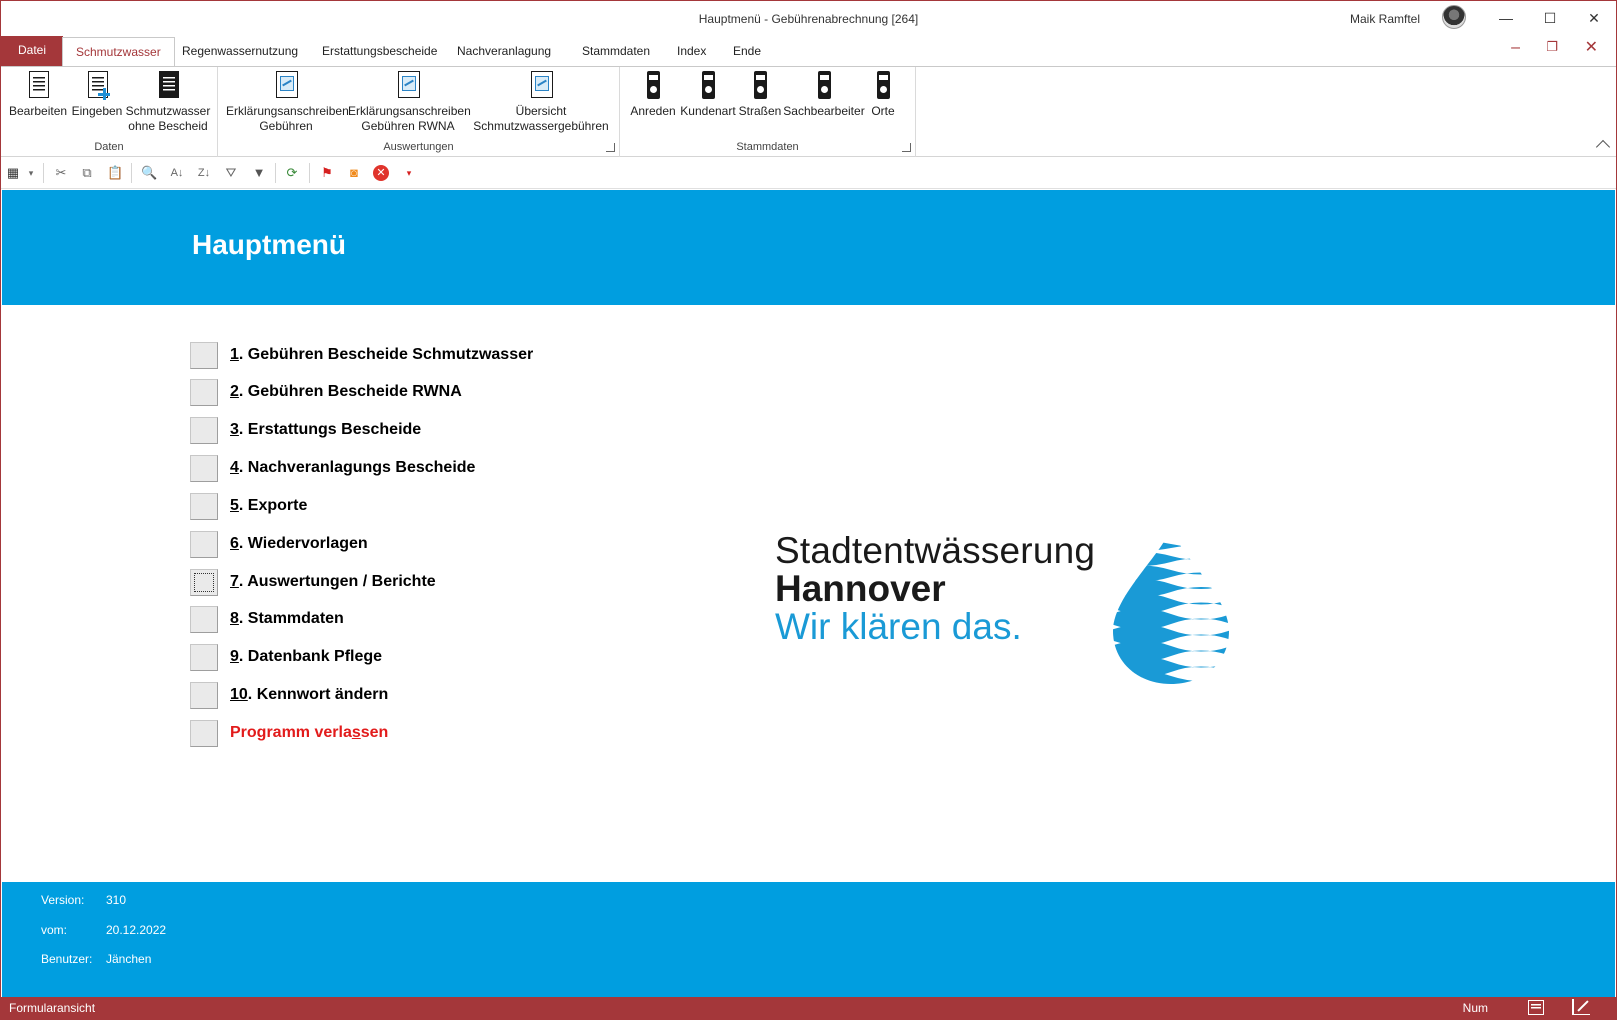 This screenshot has height=1020, width=1617. Describe the element at coordinates (269, 244) in the screenshot. I see `page-title: Hauptmenü` at that location.